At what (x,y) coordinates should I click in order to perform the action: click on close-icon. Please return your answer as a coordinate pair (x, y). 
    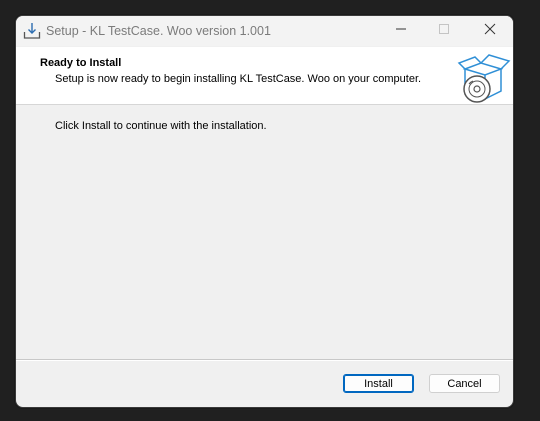
    Looking at the image, I should click on (490, 31).